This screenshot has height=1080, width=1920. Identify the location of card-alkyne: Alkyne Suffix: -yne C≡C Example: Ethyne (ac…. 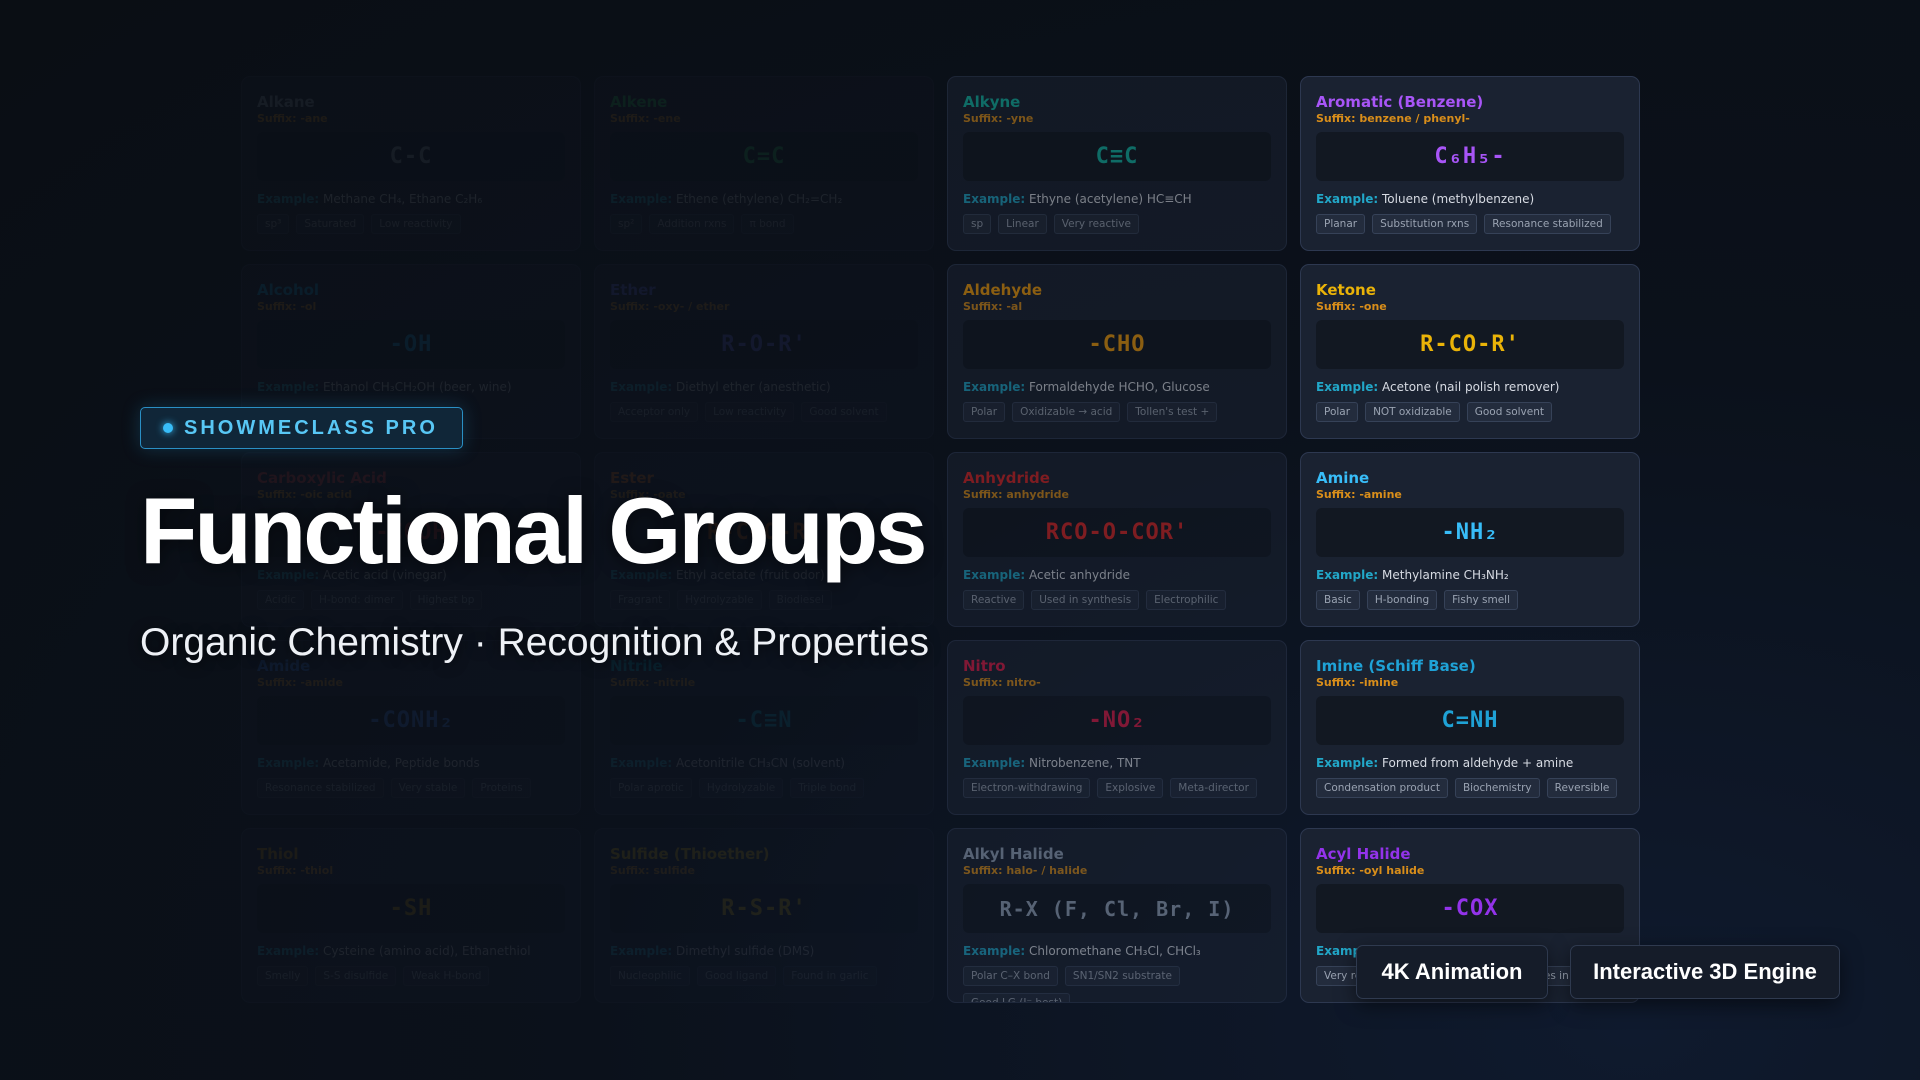
(1117, 163).